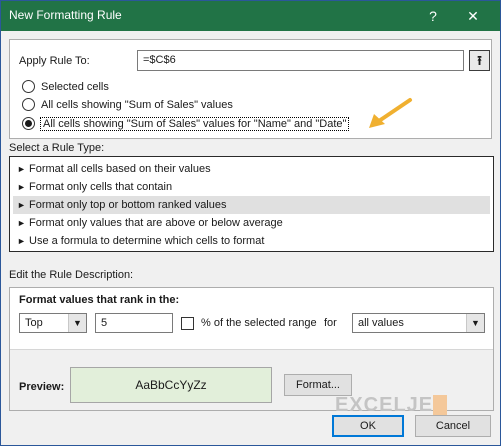 The height and width of the screenshot is (446, 501). Describe the element at coordinates (42, 387) in the screenshot. I see `preview-label: Preview:` at that location.